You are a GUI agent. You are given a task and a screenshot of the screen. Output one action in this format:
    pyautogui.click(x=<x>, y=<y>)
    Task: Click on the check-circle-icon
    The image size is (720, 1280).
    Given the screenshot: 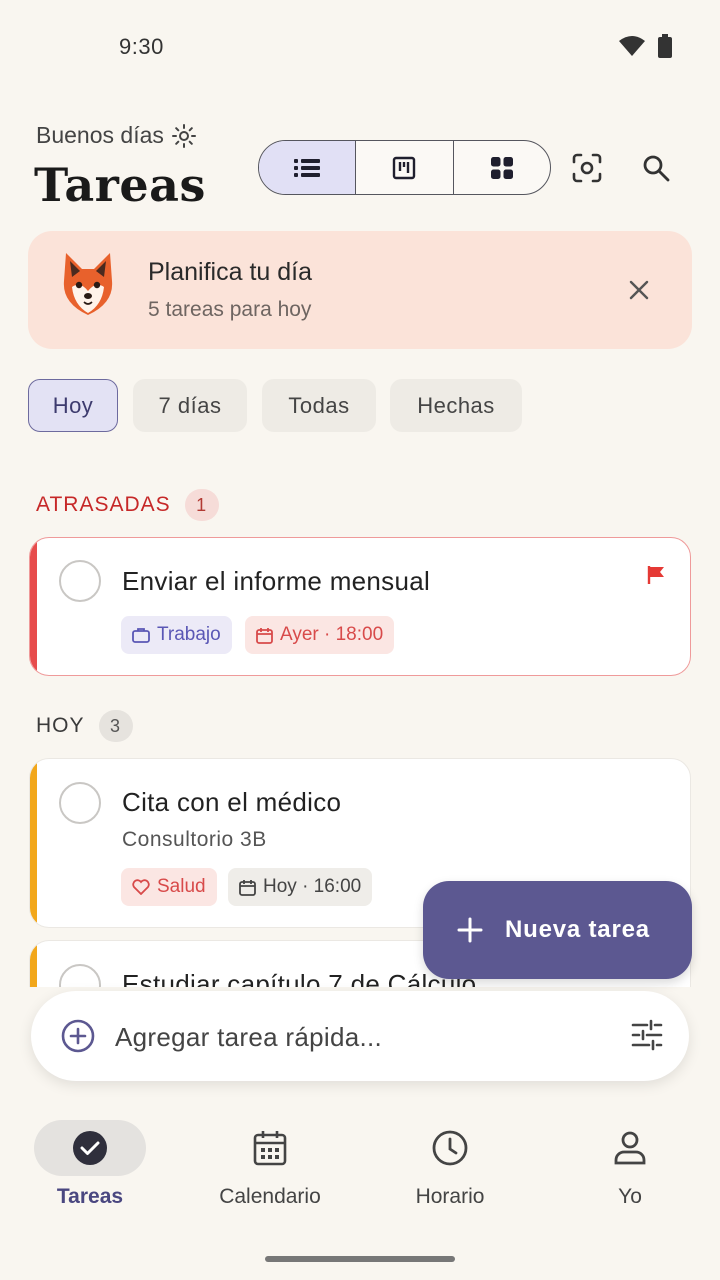 What is the action you would take?
    pyautogui.click(x=90, y=1148)
    